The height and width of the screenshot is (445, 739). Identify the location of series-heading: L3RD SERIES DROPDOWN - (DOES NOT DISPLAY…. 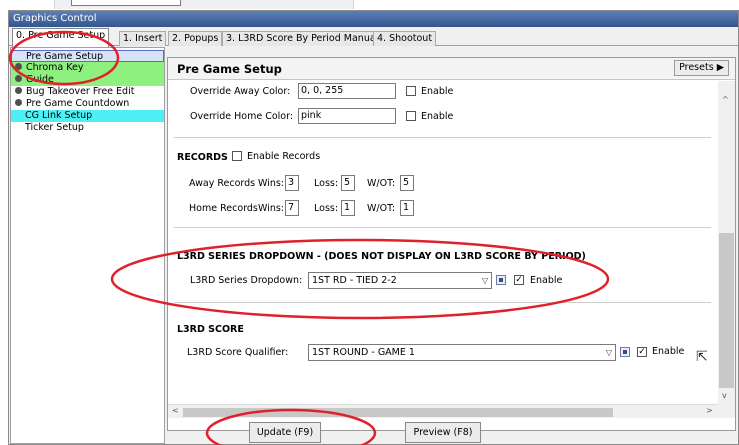
(381, 256).